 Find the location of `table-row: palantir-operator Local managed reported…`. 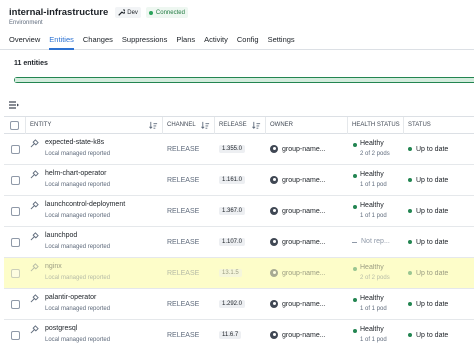

table-row: palantir-operator Local managed reported… is located at coordinates (239, 304).